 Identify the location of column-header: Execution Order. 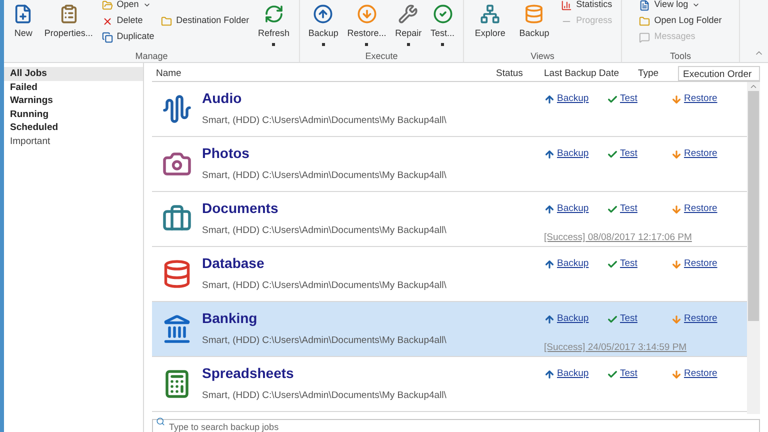
(719, 73).